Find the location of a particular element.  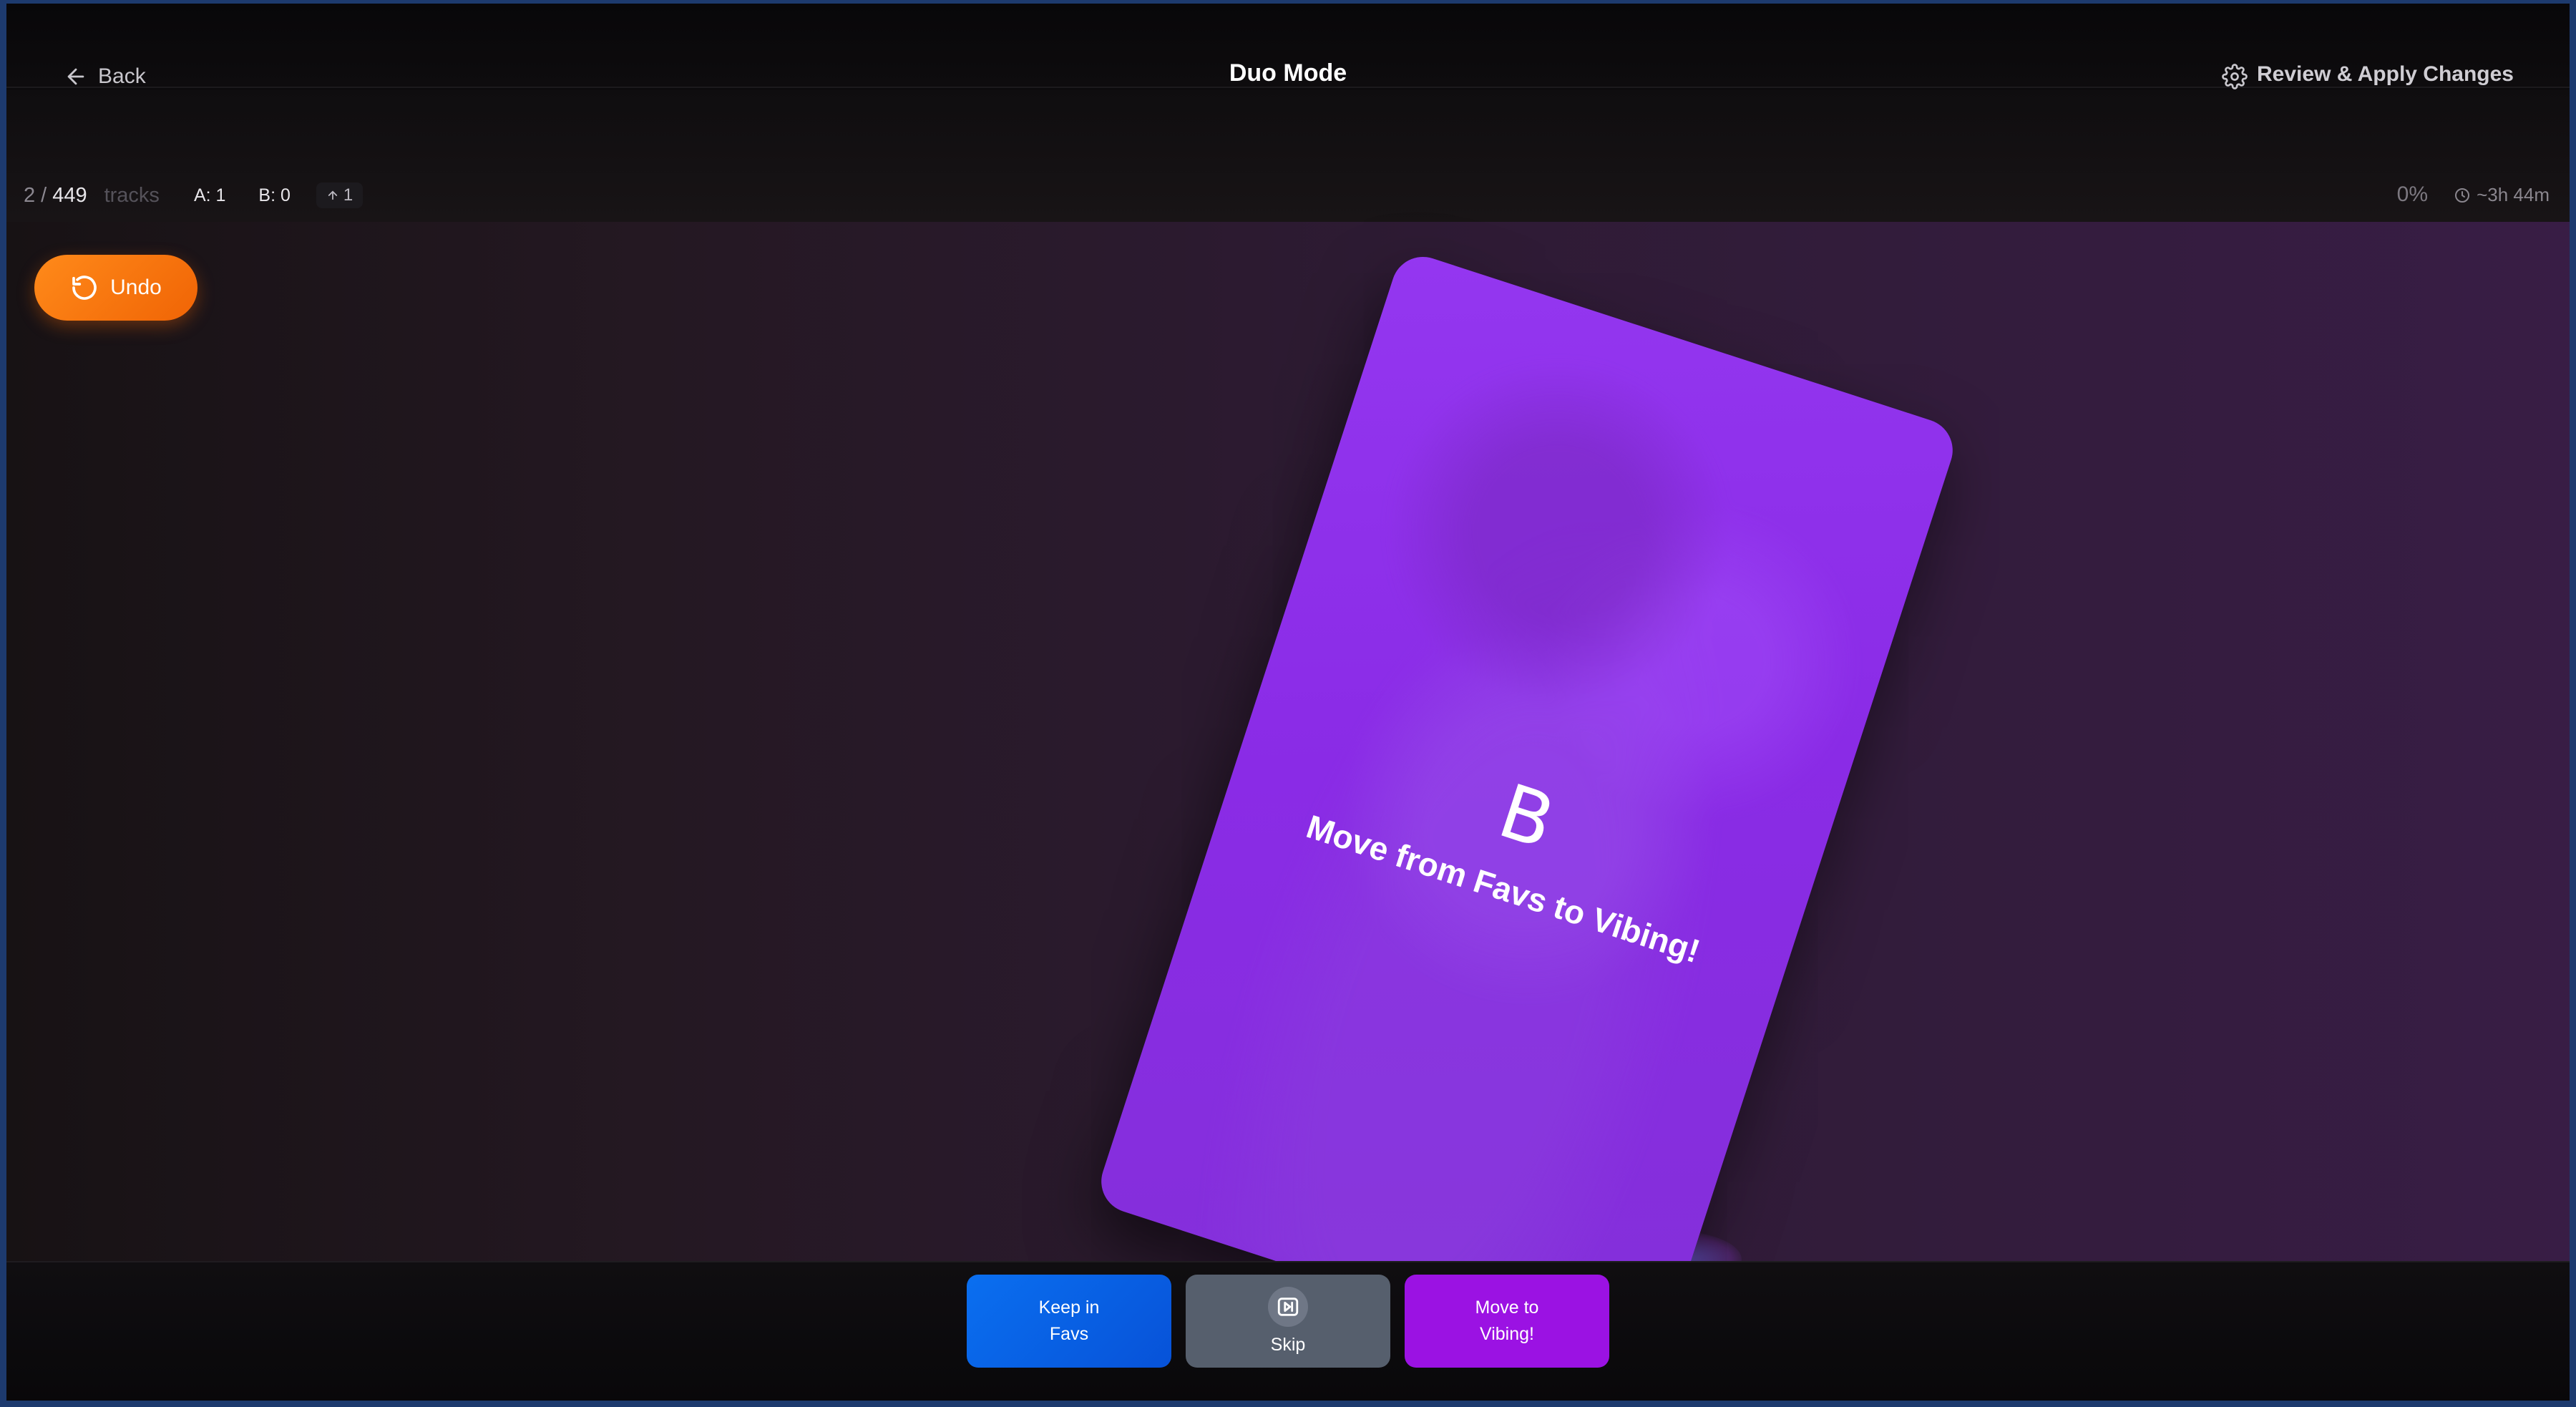

gear-icon is located at coordinates (2235, 76).